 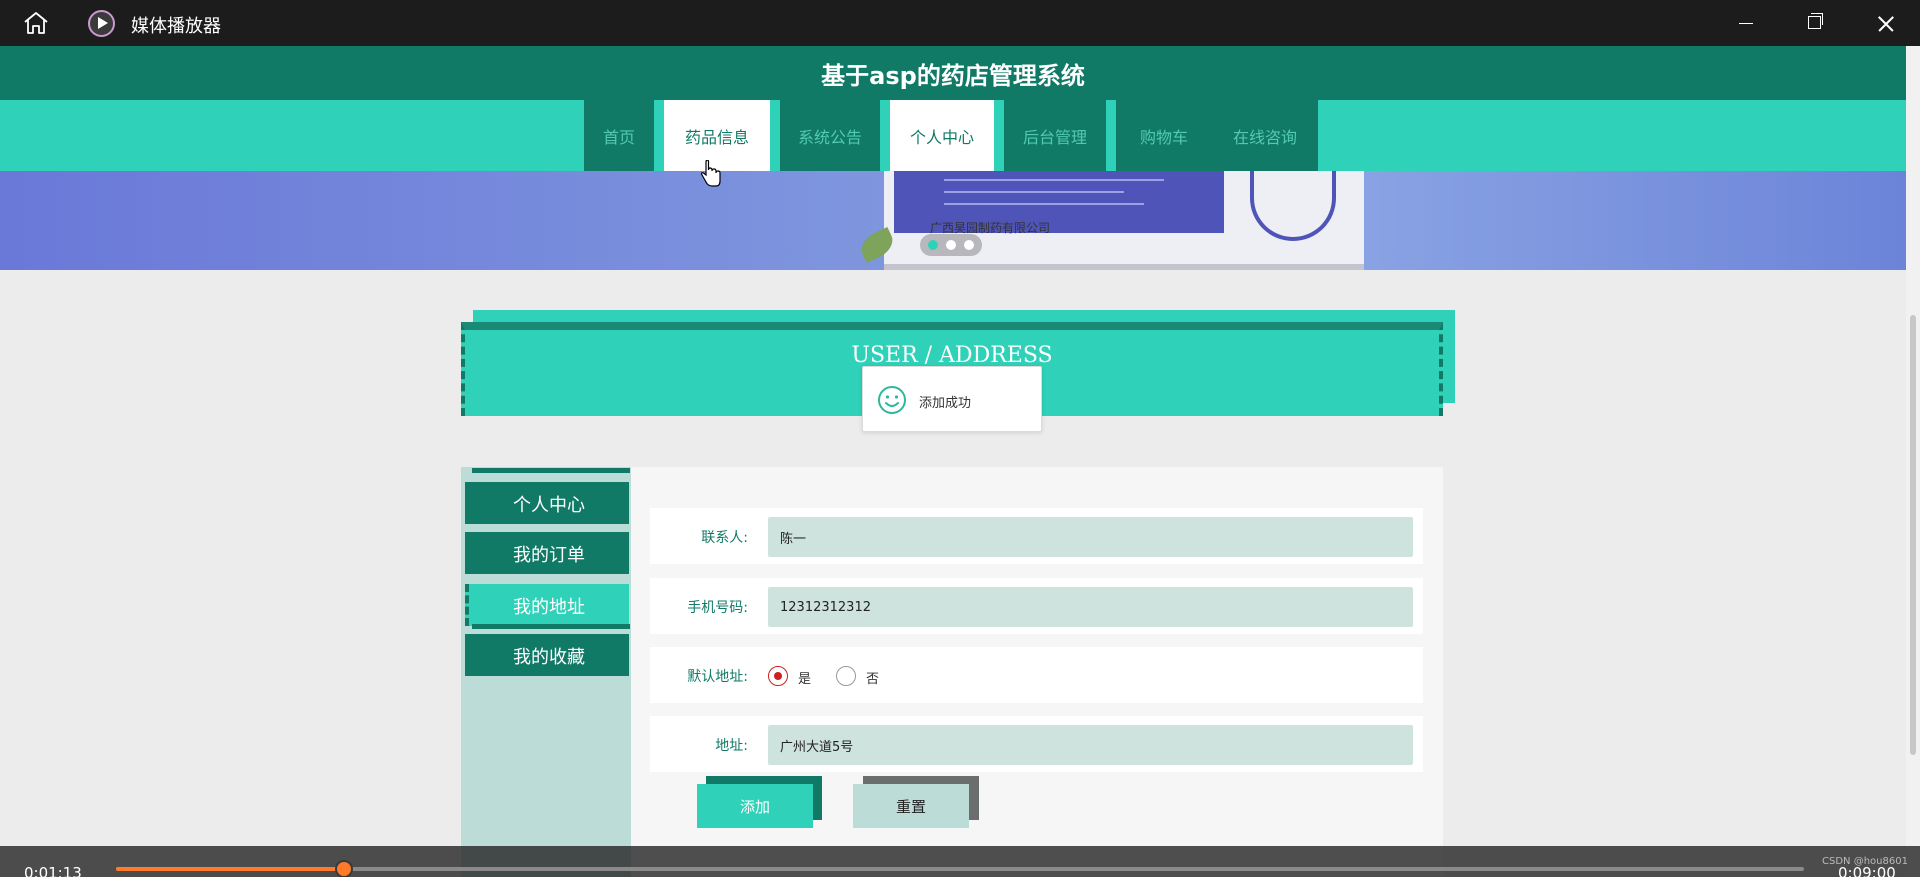 I want to click on default-yes-radio, so click(x=778, y=676).